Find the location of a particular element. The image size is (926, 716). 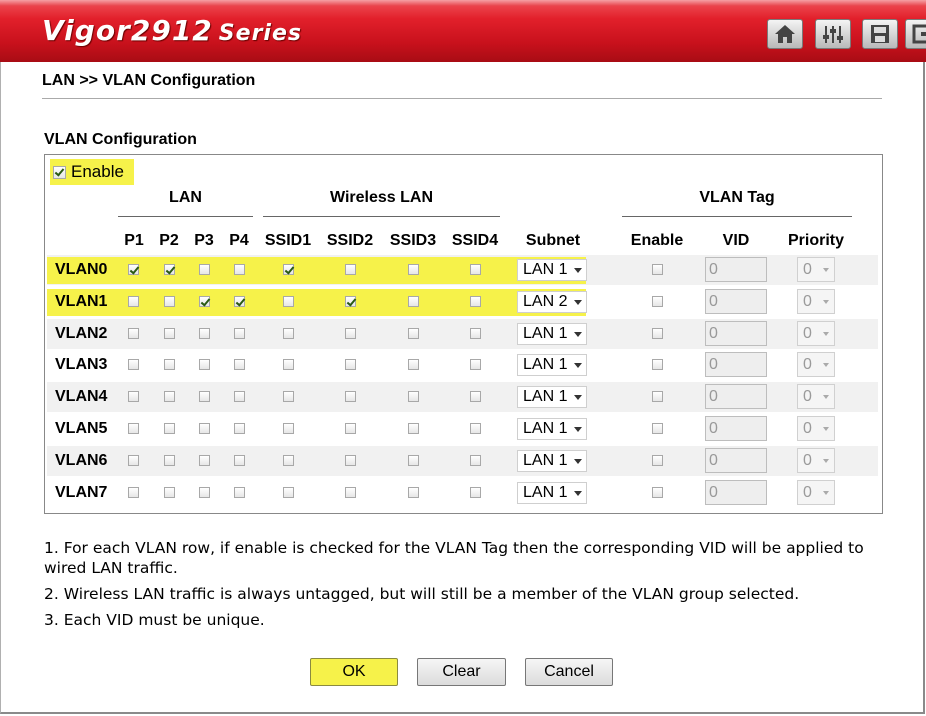

logout-button is located at coordinates (915, 34).